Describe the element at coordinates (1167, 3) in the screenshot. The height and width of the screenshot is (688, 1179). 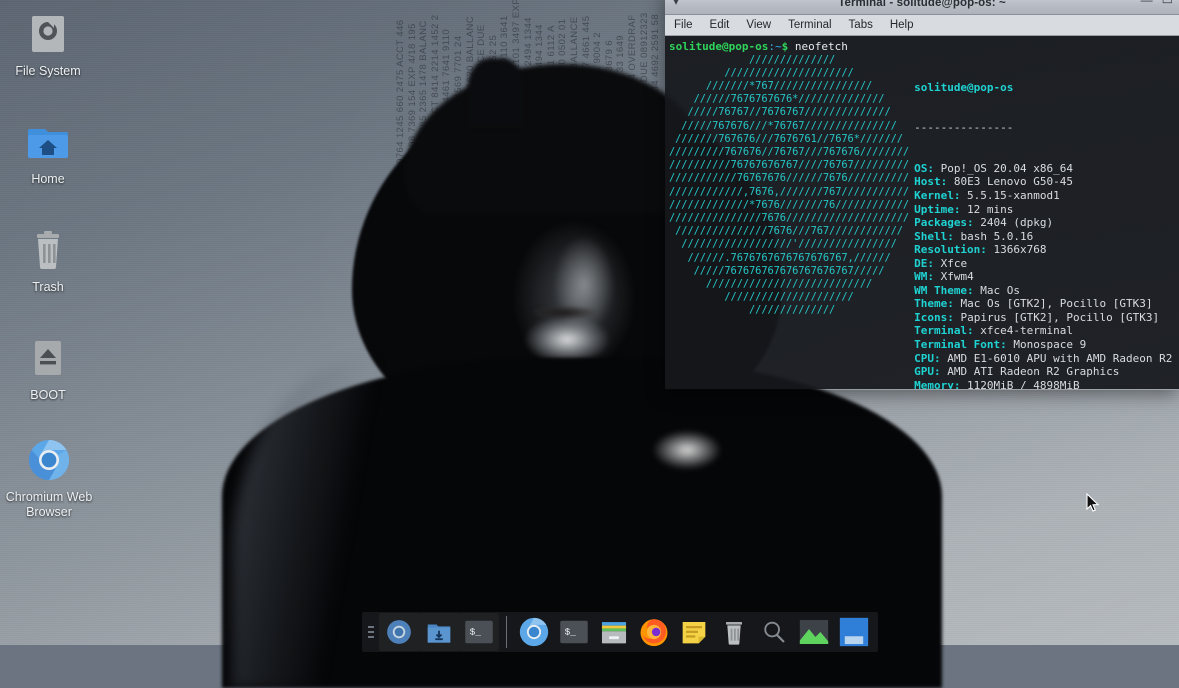
I see `maximize-icon: ▭` at that location.